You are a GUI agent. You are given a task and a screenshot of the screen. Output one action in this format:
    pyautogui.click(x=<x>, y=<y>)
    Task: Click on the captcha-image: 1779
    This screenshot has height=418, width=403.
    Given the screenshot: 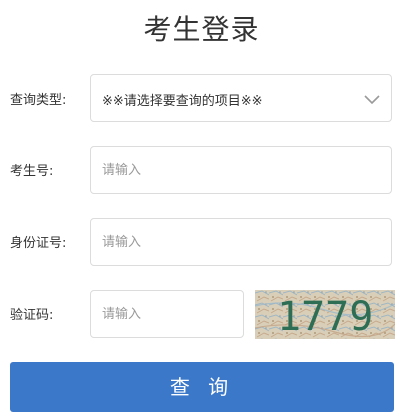 What is the action you would take?
    pyautogui.click(x=325, y=314)
    